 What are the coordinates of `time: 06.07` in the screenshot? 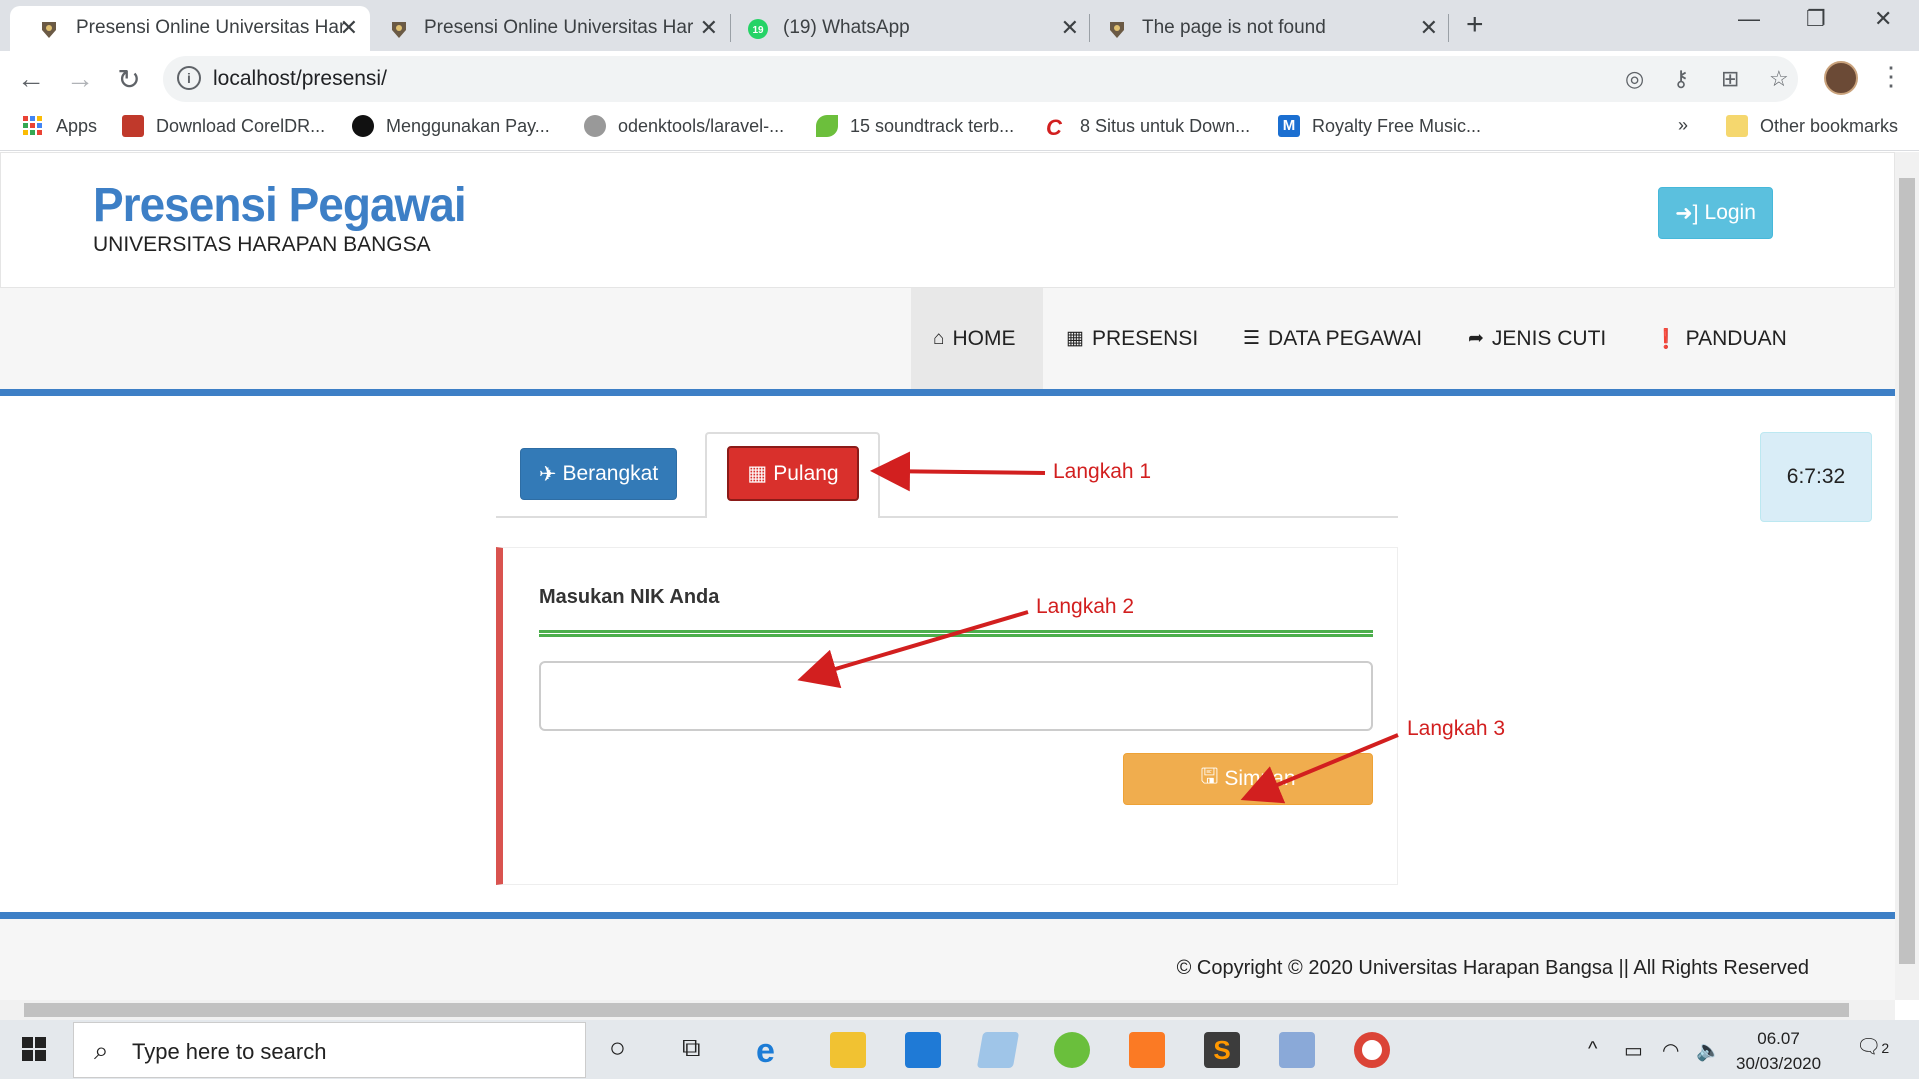 It's located at (1778, 1038).